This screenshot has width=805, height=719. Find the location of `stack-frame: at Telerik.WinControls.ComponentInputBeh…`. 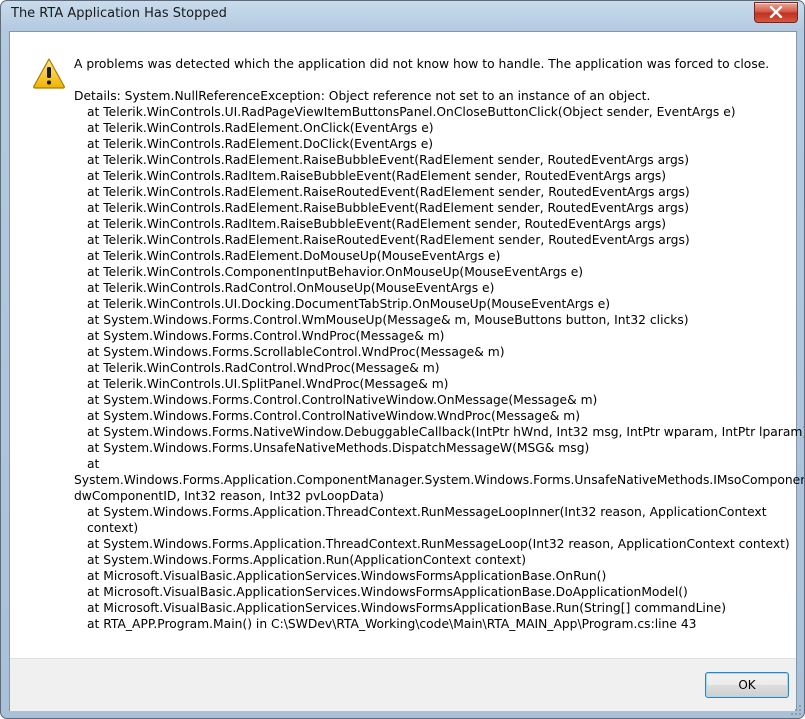

stack-frame: at Telerik.WinControls.ComponentInputBeh… is located at coordinates (335, 272).